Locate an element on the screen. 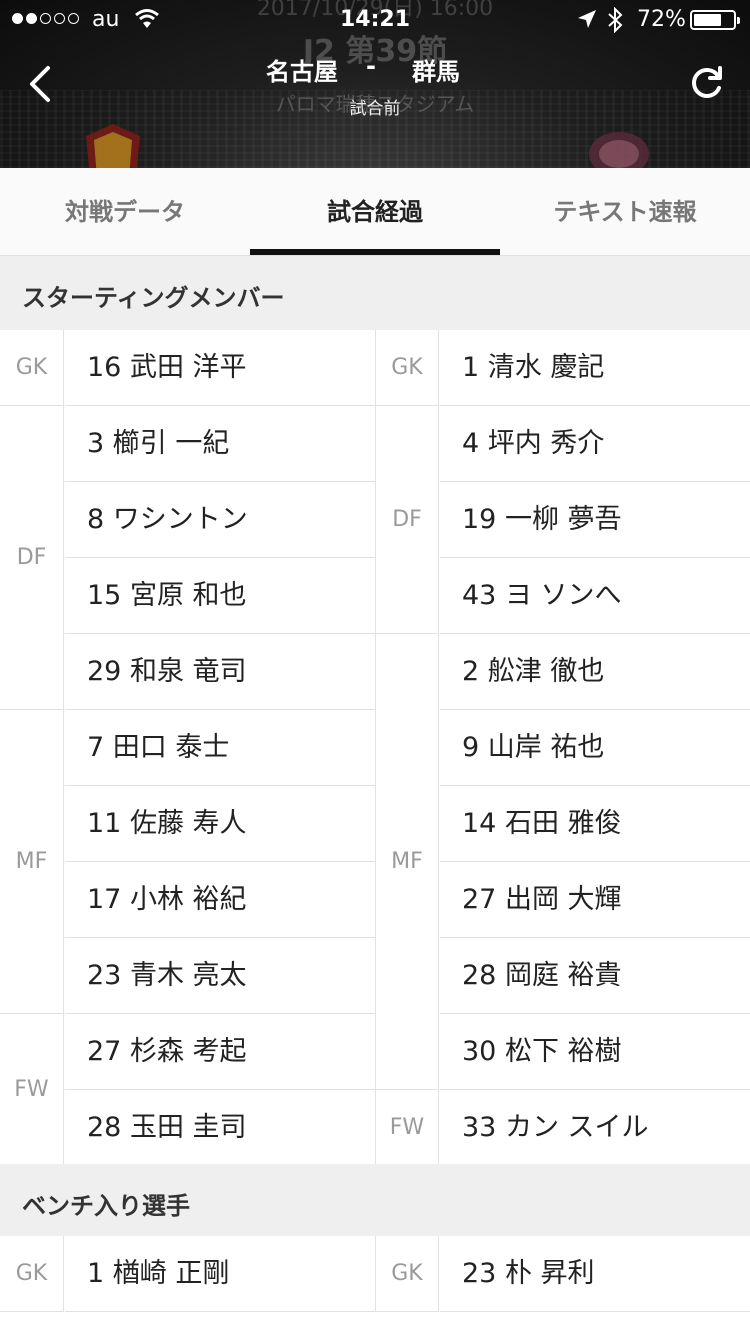 The width and height of the screenshot is (750, 1334). away-player-row: 33 カン スイル is located at coordinates (595, 1128).